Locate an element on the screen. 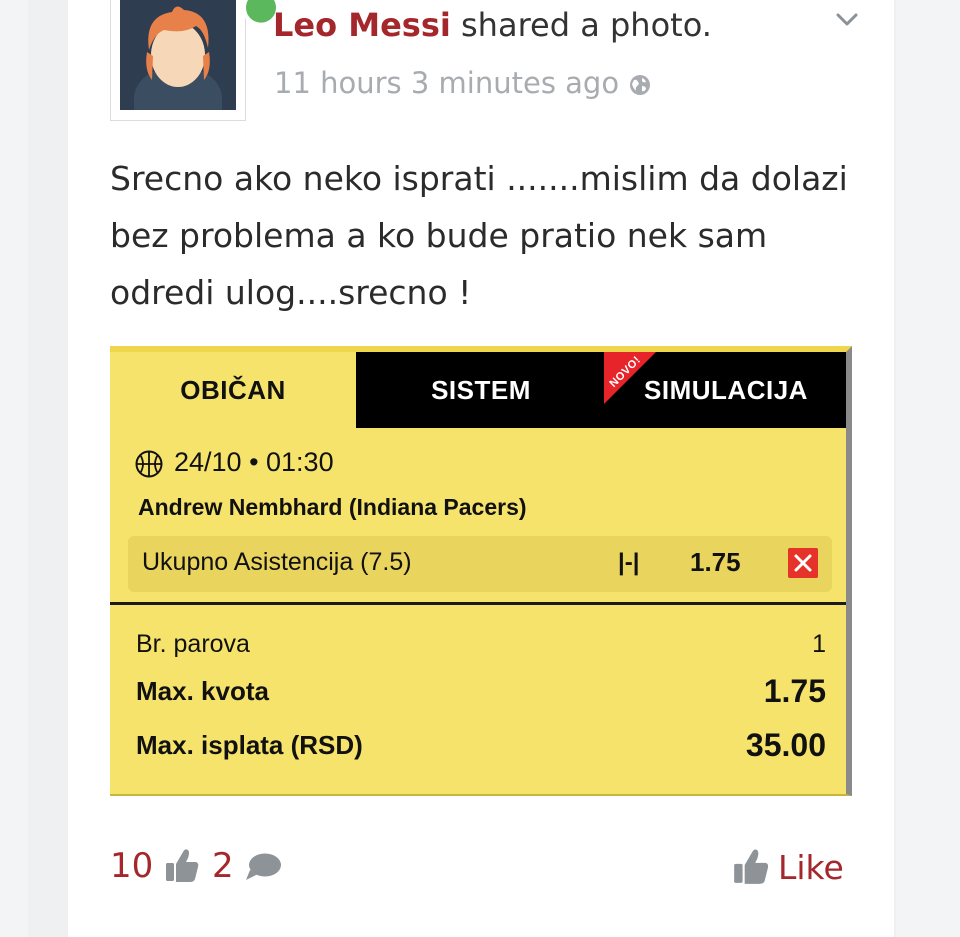 The image size is (960, 937). pick-market: Ukupno Asistencija (7.5) is located at coordinates (277, 562).